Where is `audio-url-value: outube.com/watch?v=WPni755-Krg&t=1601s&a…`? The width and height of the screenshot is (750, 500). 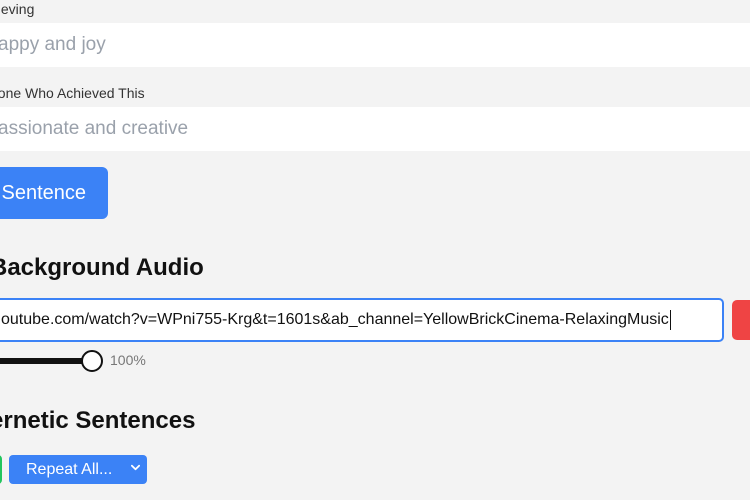
audio-url-value: outube.com/watch?v=WPni755-Krg&t=1601s&a… is located at coordinates (335, 319).